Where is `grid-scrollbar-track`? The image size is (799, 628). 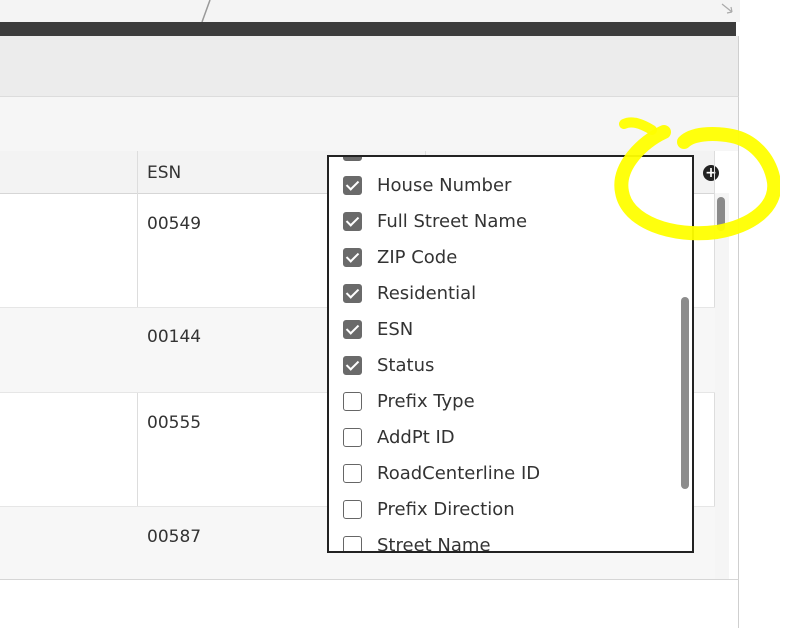 grid-scrollbar-track is located at coordinates (722, 386).